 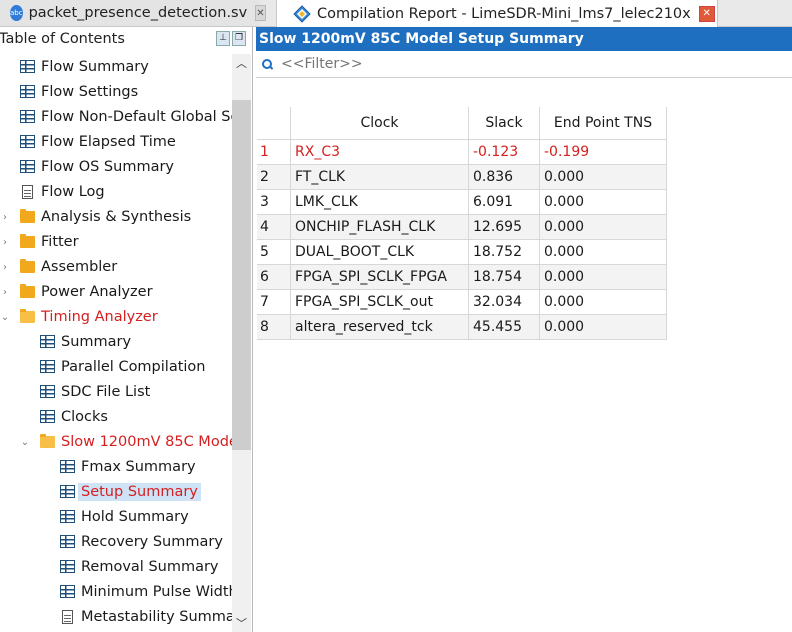 I want to click on tab-source-file: abc packet_presence_detection.sv ✕, so click(x=133, y=13).